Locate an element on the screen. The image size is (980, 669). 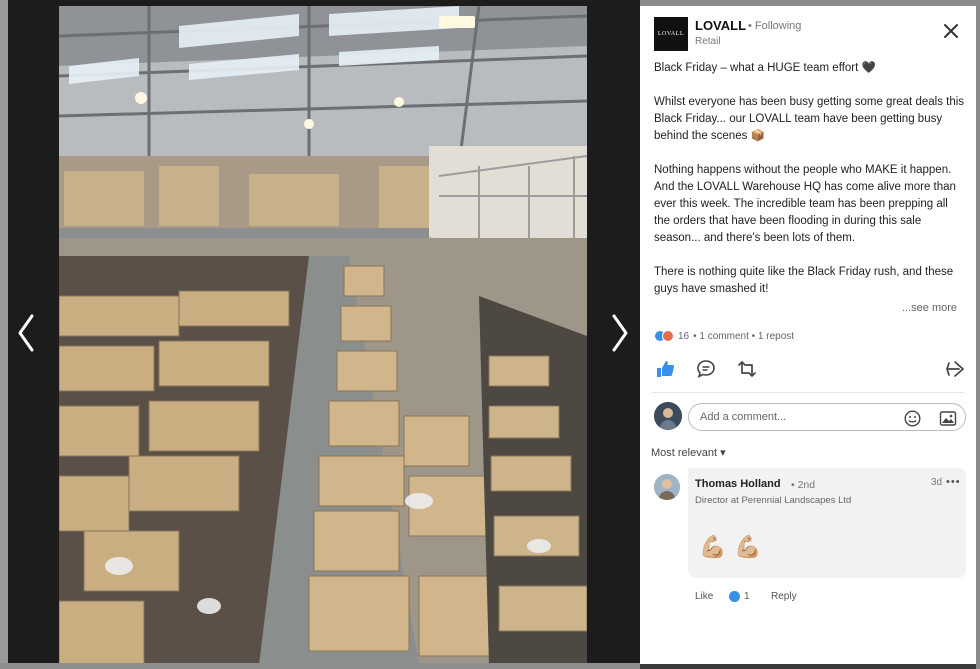
repost-icon is located at coordinates (748, 370).